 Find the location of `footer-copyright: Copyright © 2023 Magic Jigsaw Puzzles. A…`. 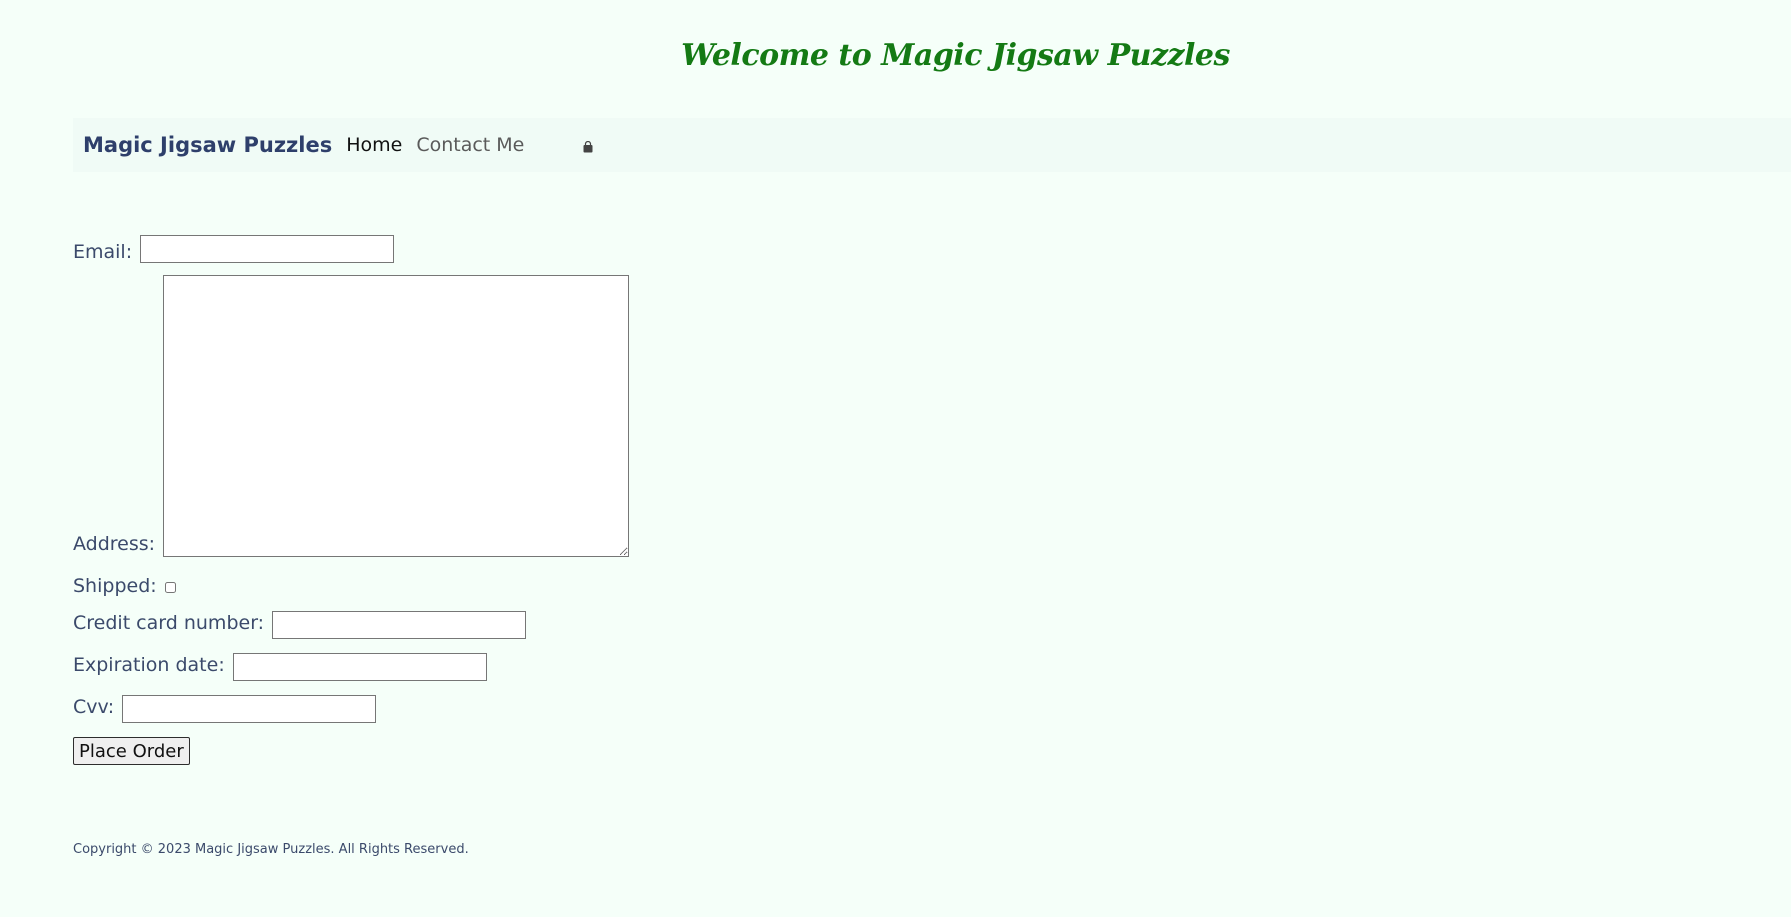

footer-copyright: Copyright © 2023 Magic Jigsaw Puzzles. A… is located at coordinates (271, 849).